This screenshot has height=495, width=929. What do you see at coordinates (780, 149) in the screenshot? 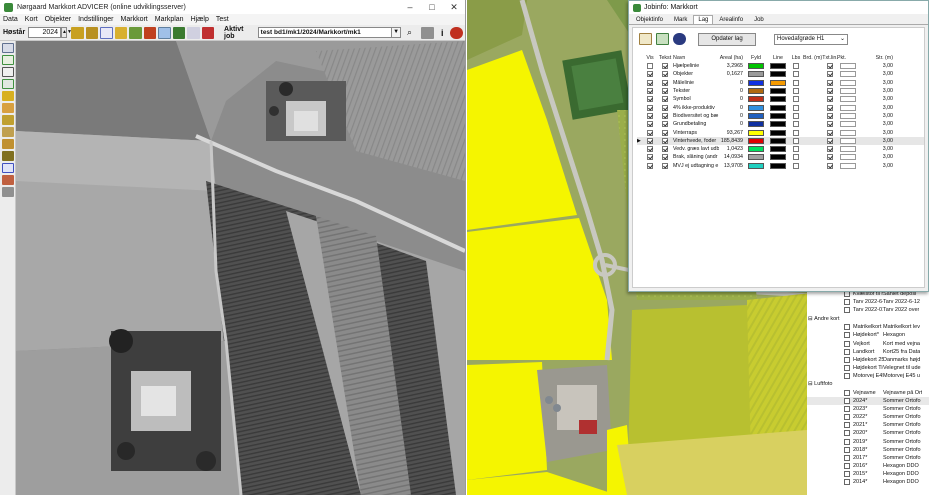
I see `layer-grid-row: Vedv. græs lavt udb 1,0423 3,00` at bounding box center [780, 149].